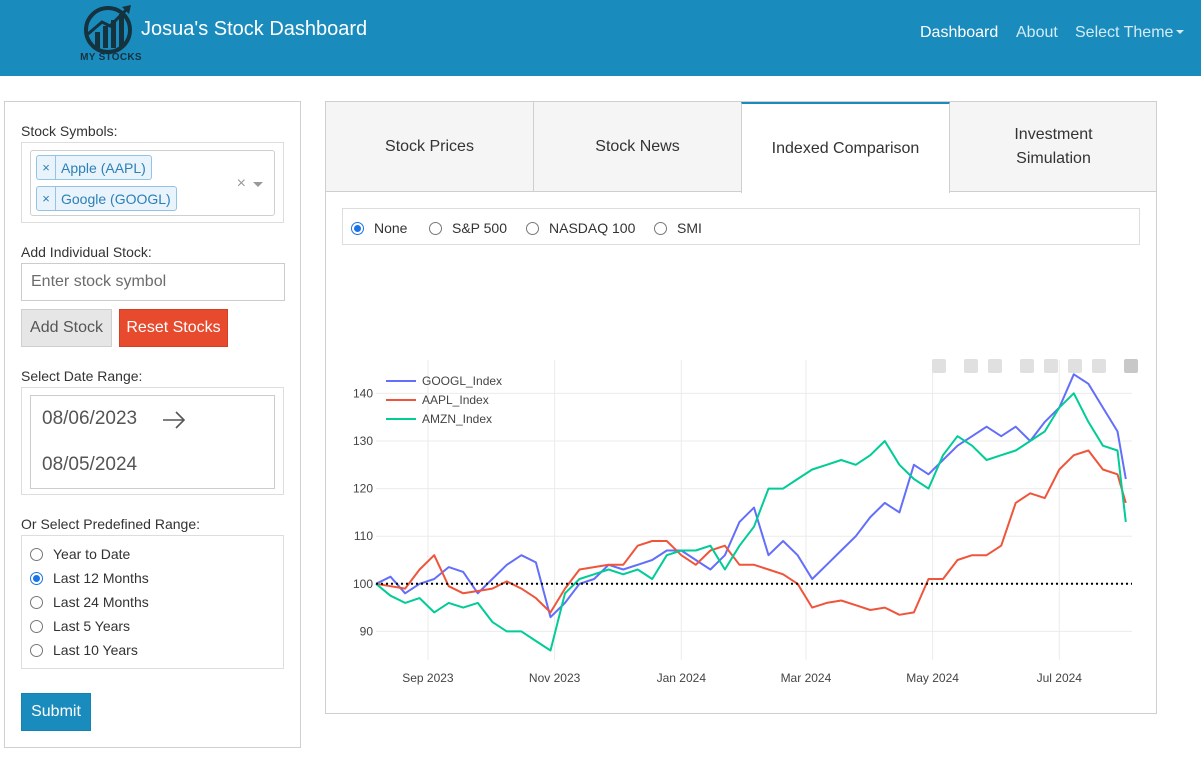  Describe the element at coordinates (82, 376) in the screenshot. I see `date-range-label: Select Date Range:` at that location.